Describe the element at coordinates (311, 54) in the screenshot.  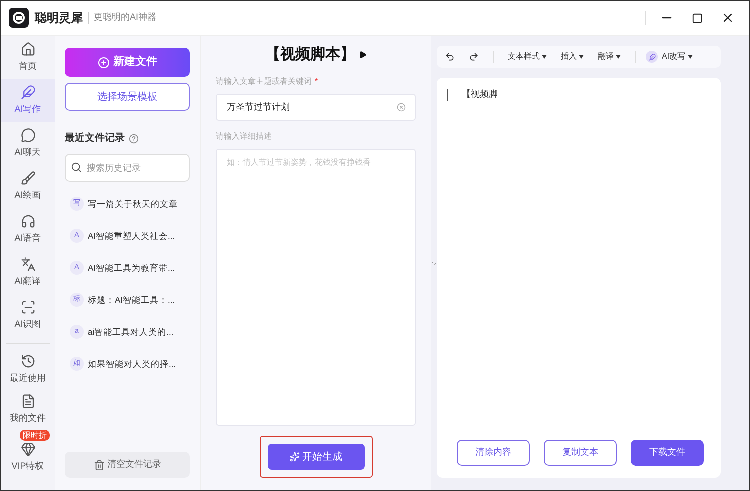
I see `page-title: 【视频脚本】` at that location.